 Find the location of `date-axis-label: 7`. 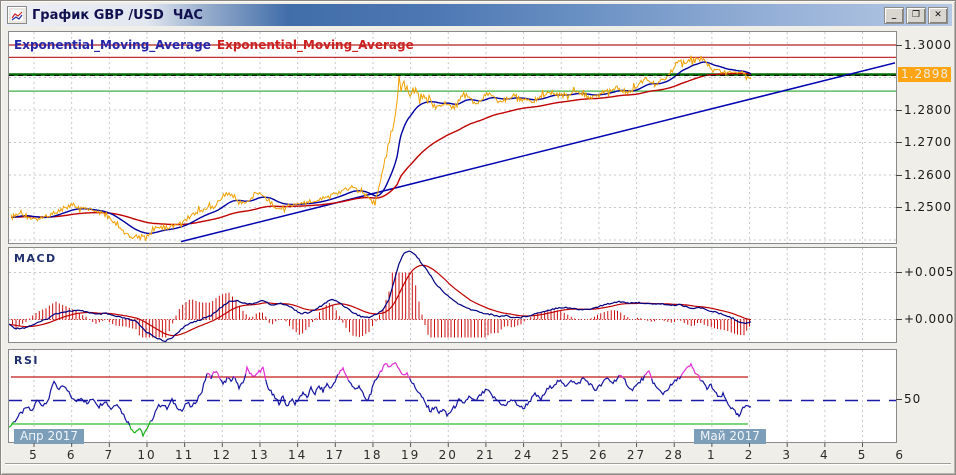

date-axis-label: 7 is located at coordinates (109, 455).